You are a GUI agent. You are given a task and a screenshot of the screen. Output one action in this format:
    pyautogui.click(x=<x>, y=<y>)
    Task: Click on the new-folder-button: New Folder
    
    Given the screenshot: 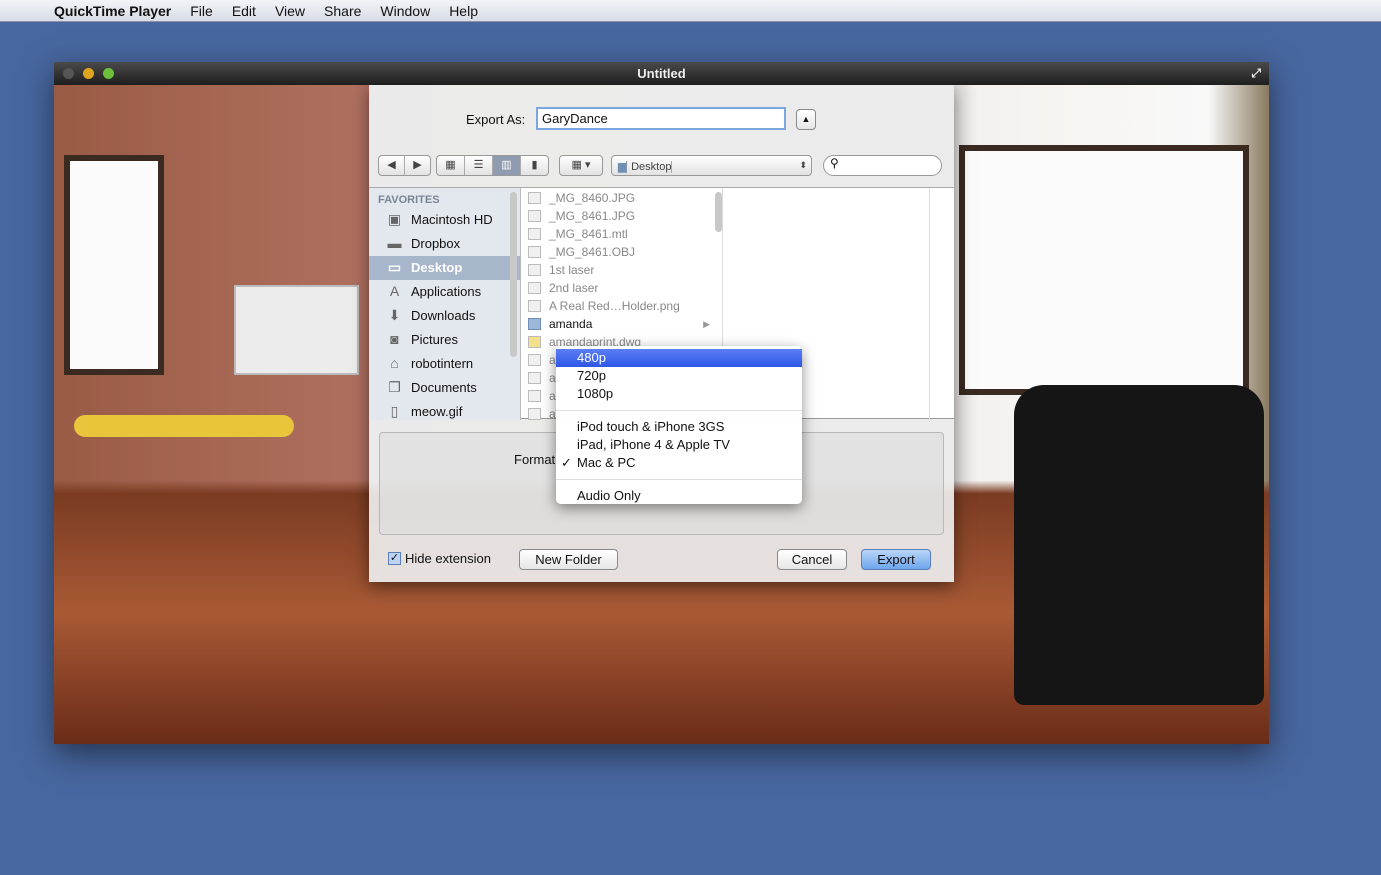 What is the action you would take?
    pyautogui.click(x=568, y=559)
    